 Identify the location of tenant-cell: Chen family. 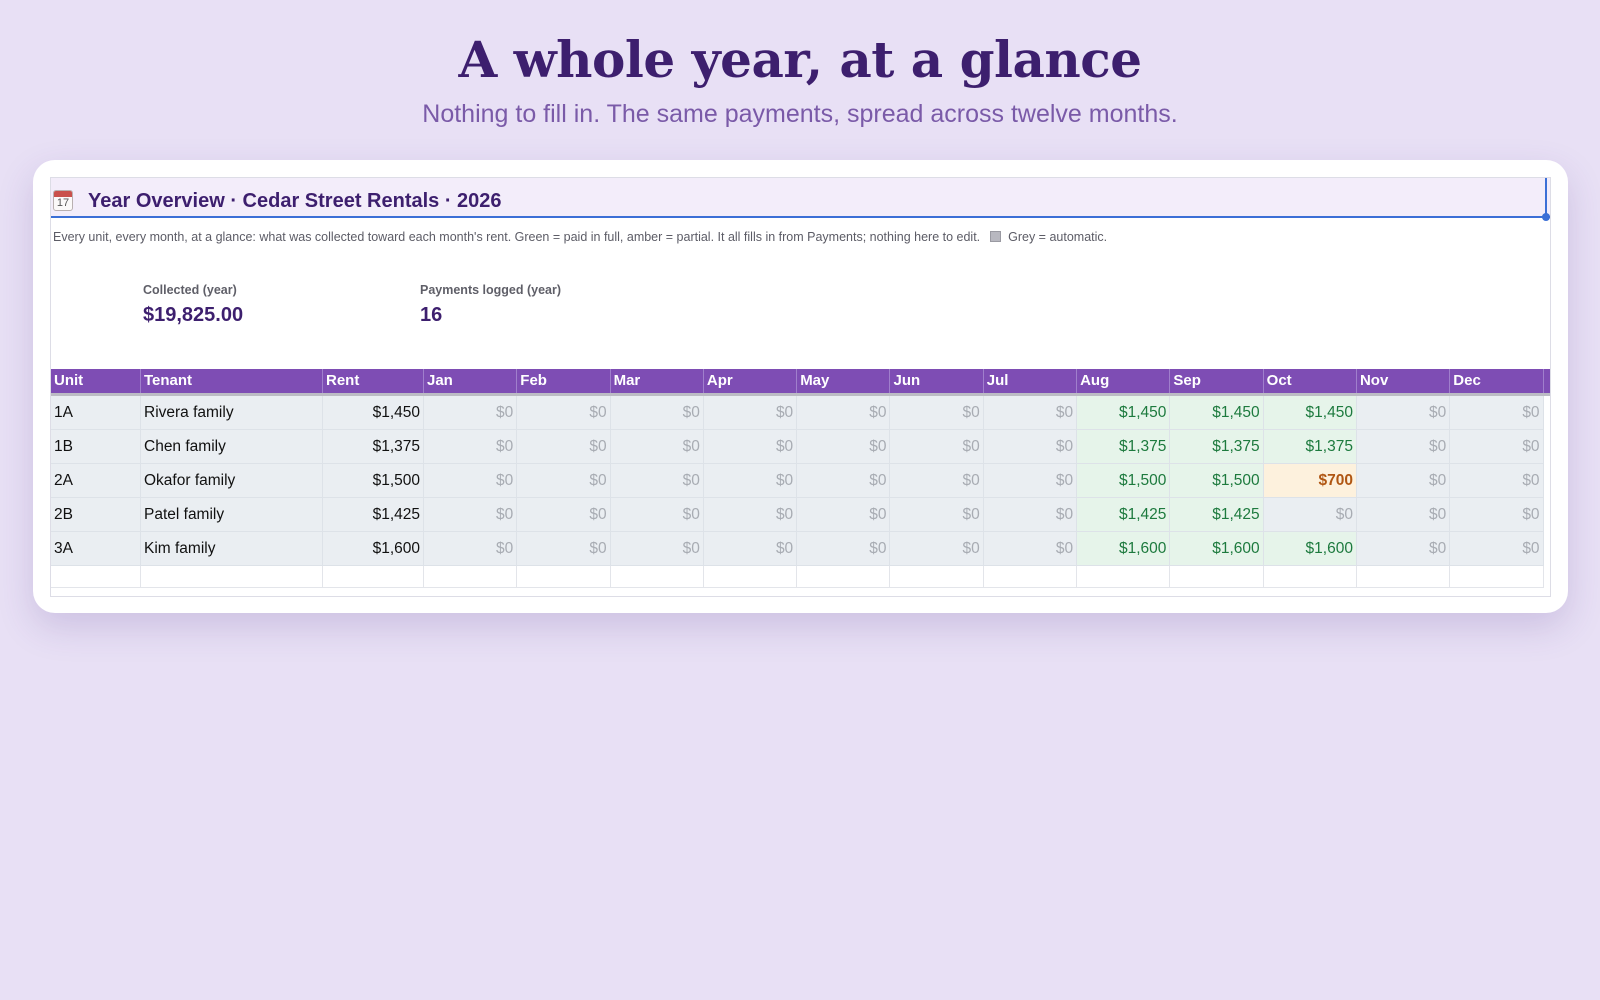
(232, 447).